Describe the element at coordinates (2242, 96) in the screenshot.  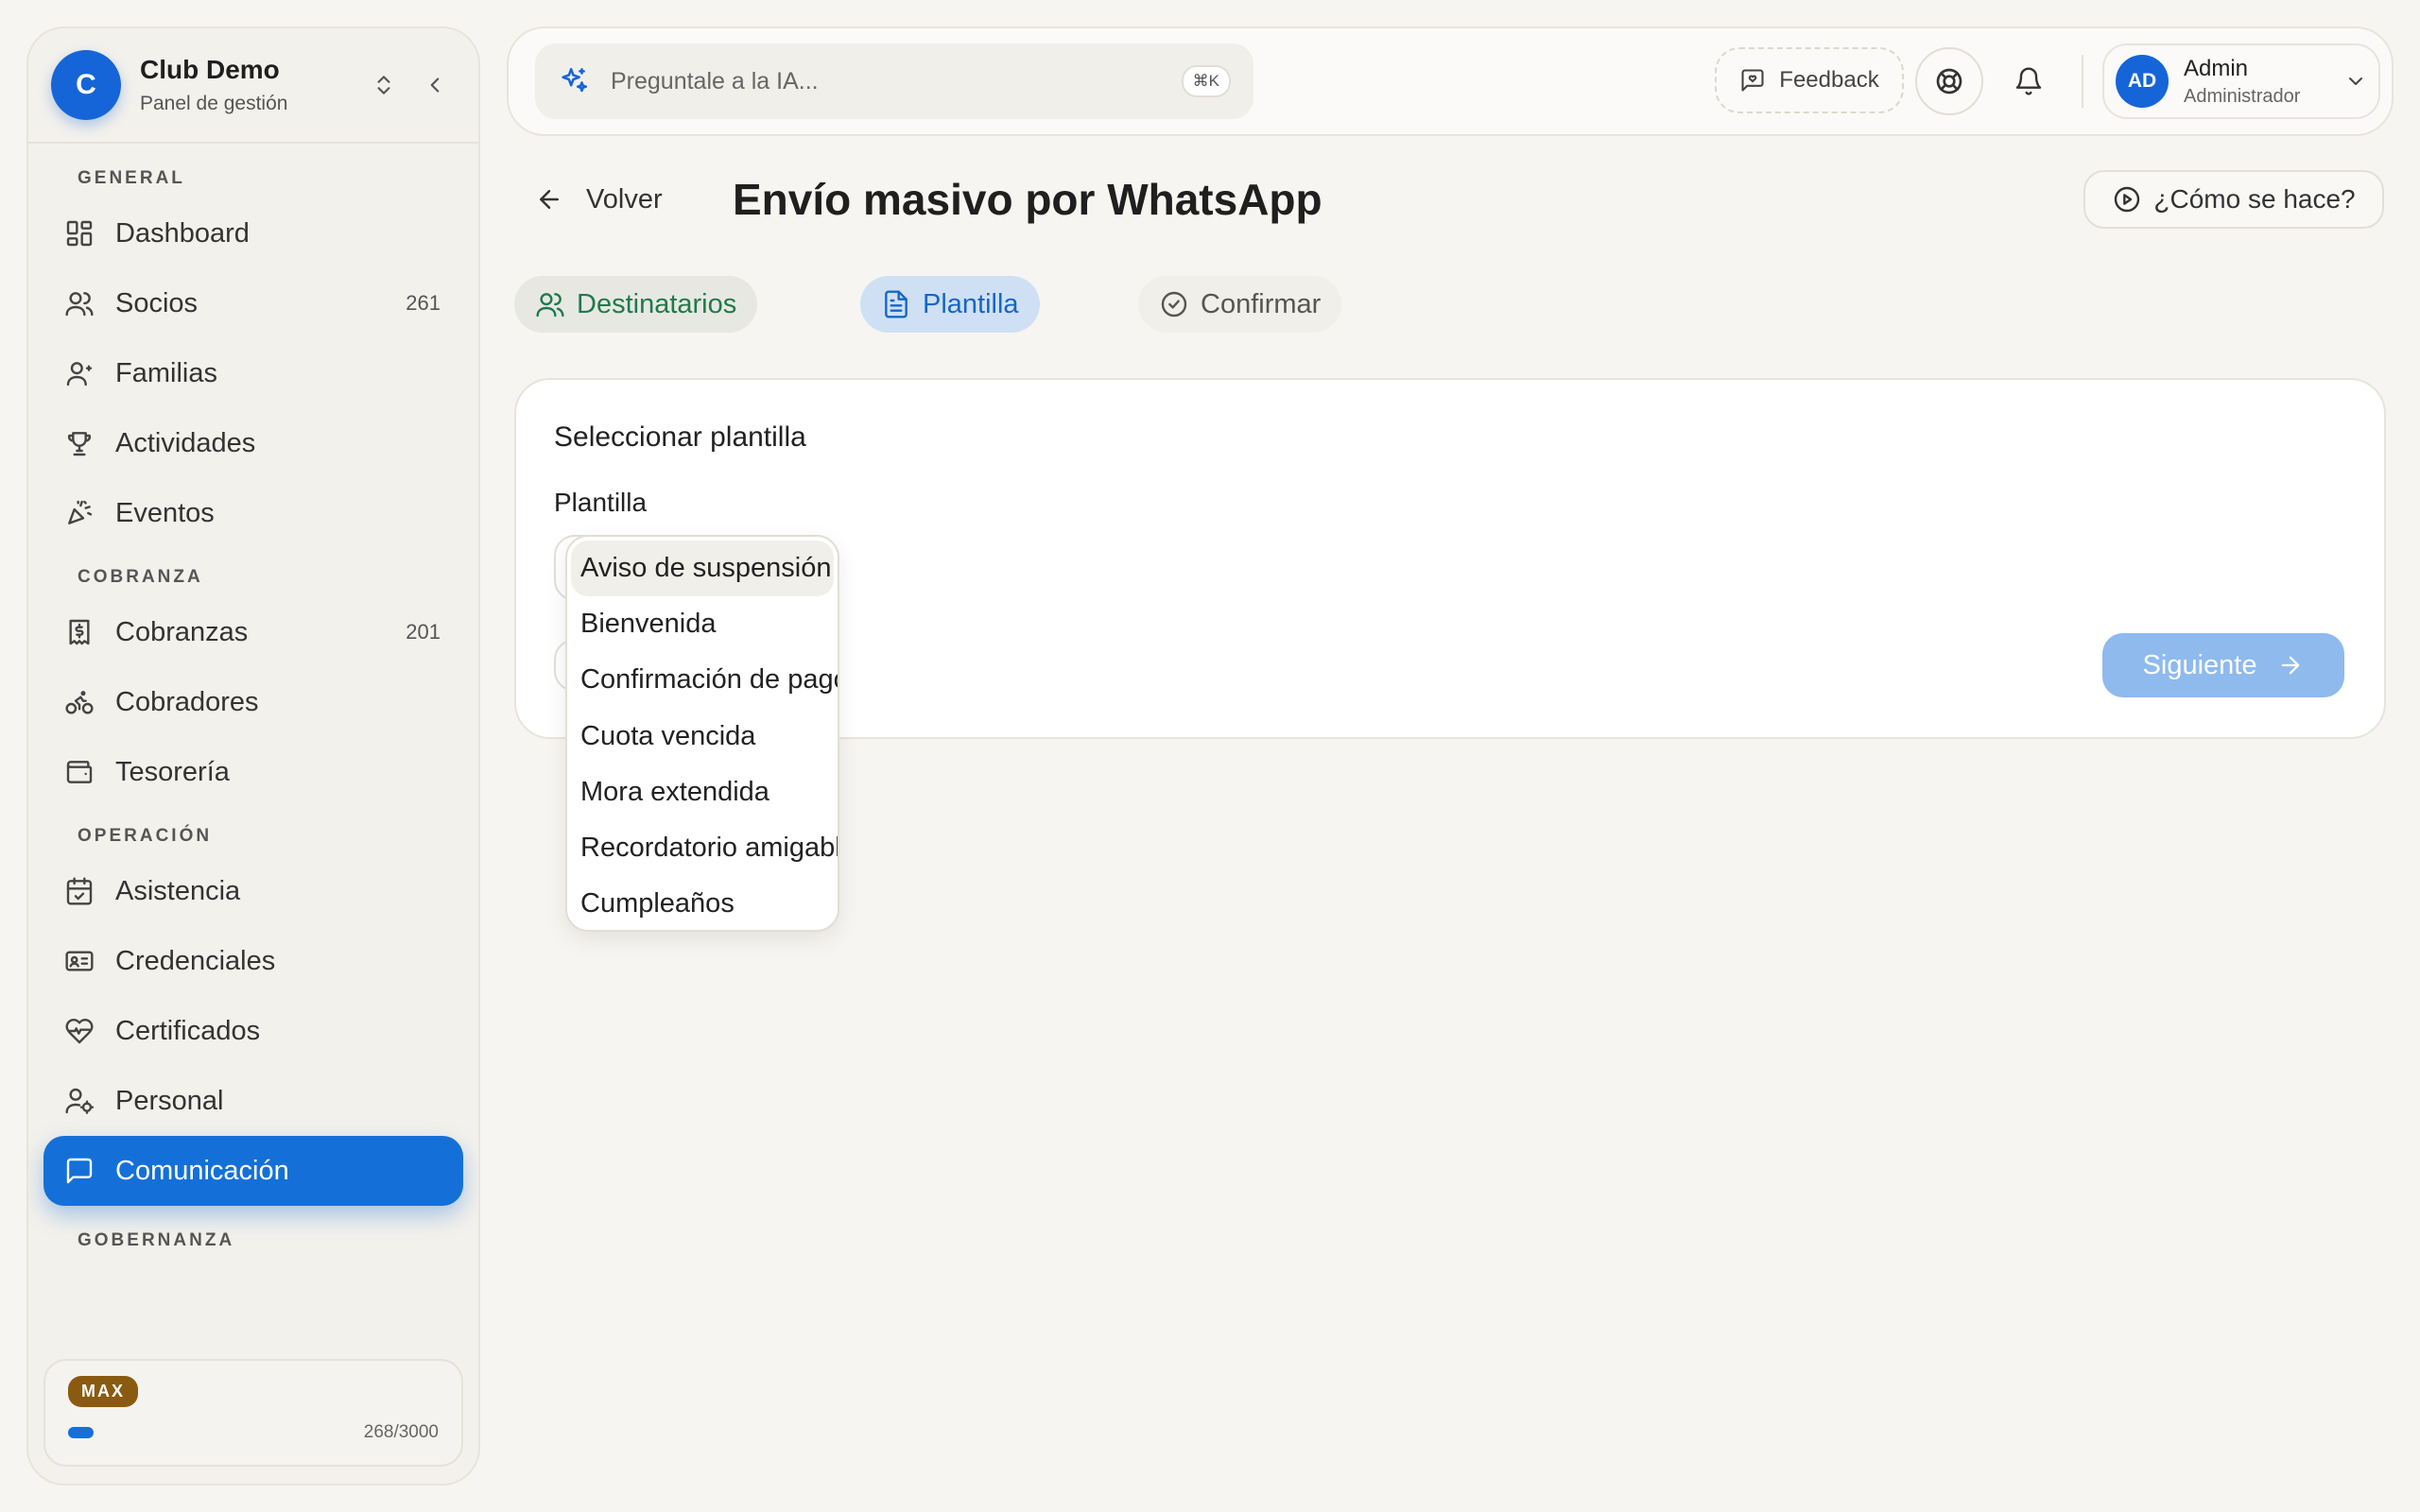
I see `user-role: Administrador` at that location.